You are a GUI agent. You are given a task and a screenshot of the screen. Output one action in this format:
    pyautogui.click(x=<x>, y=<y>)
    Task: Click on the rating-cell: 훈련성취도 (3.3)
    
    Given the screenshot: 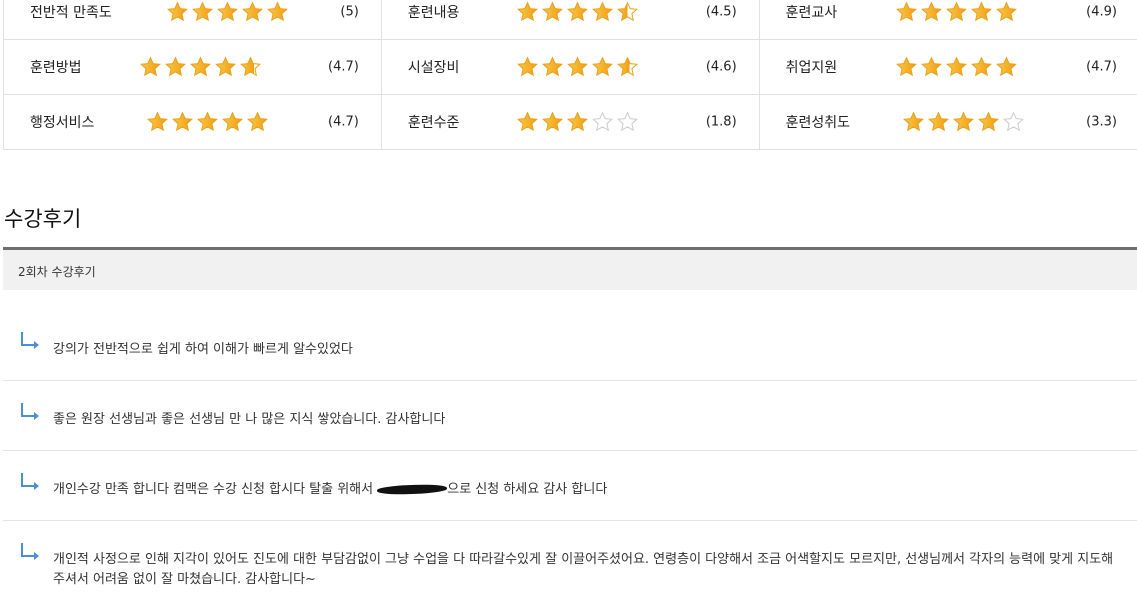 What is the action you would take?
    pyautogui.click(x=948, y=122)
    